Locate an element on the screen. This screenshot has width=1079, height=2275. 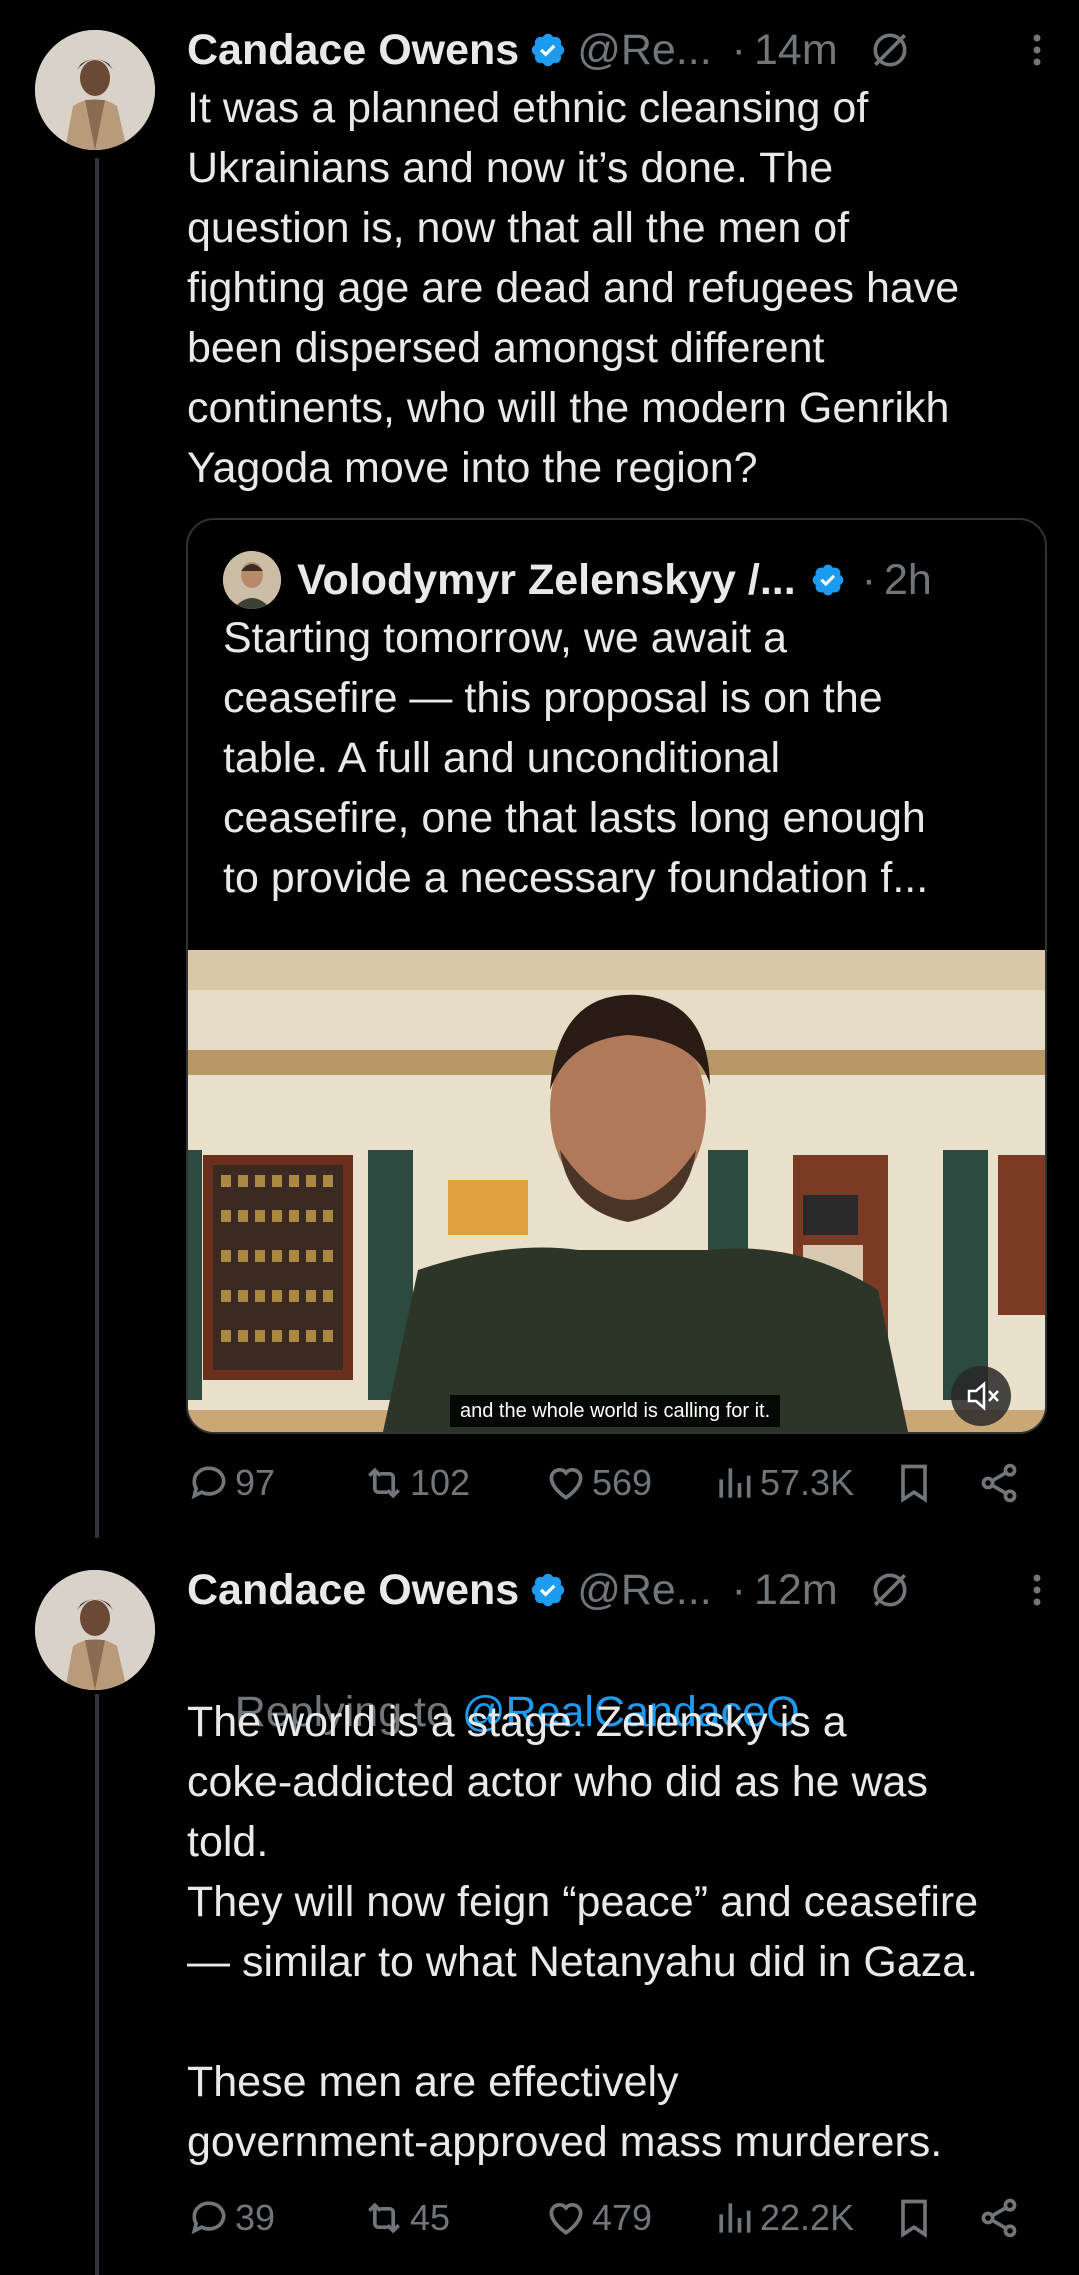
repost-button: 102 is located at coordinates (416, 1483).